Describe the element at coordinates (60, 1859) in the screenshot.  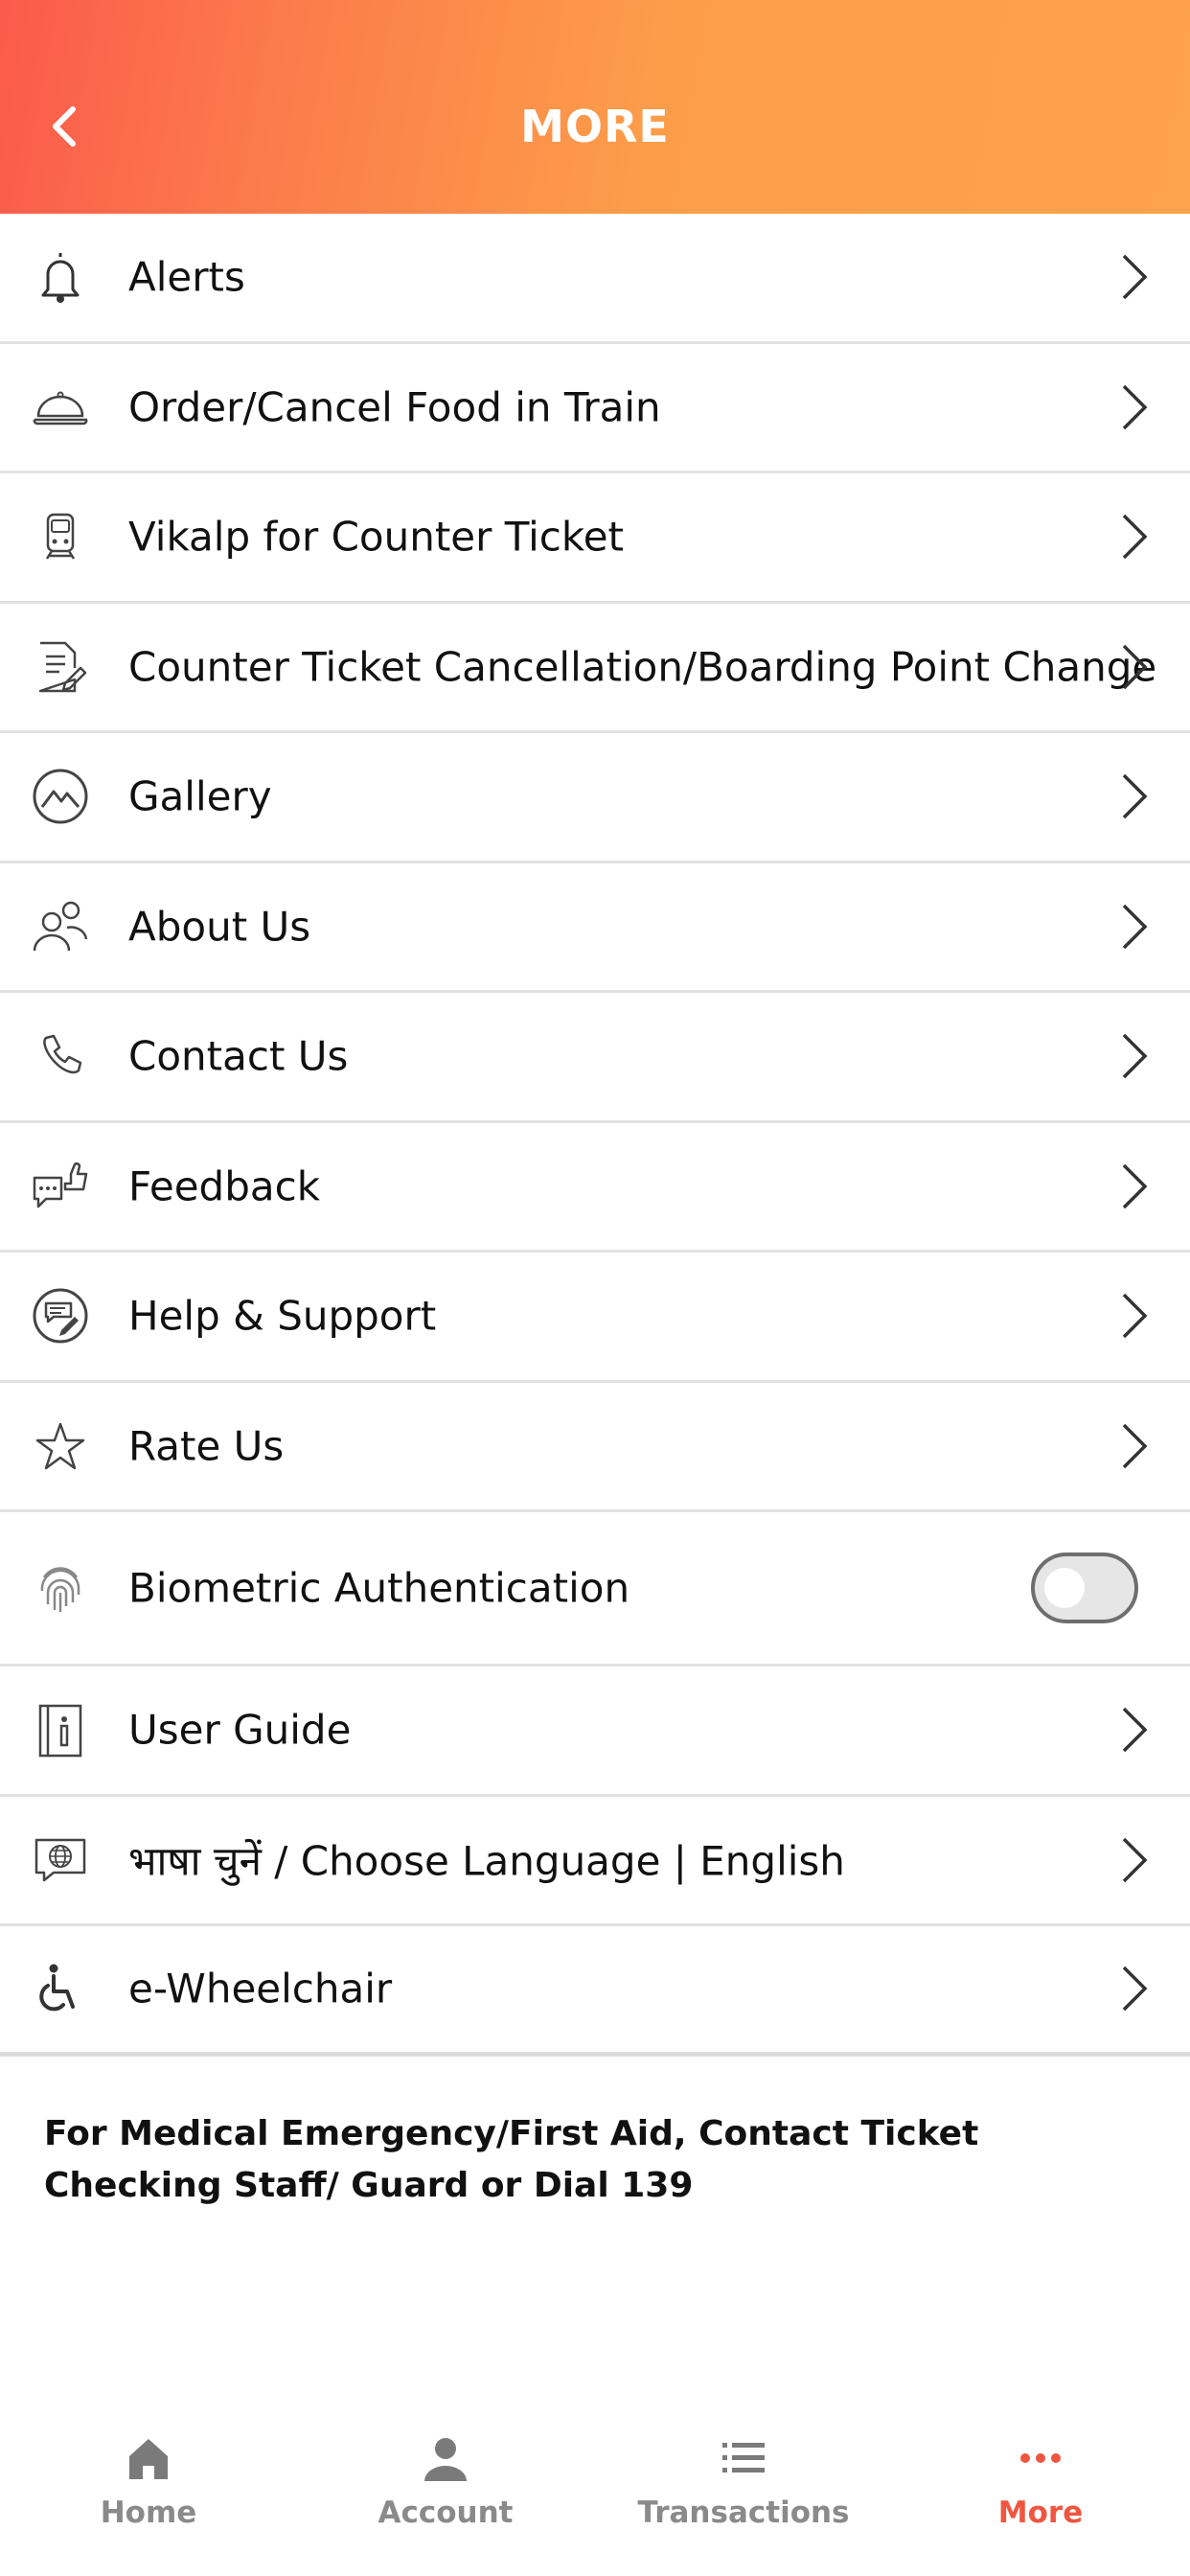
I see `language-globe-icon` at that location.